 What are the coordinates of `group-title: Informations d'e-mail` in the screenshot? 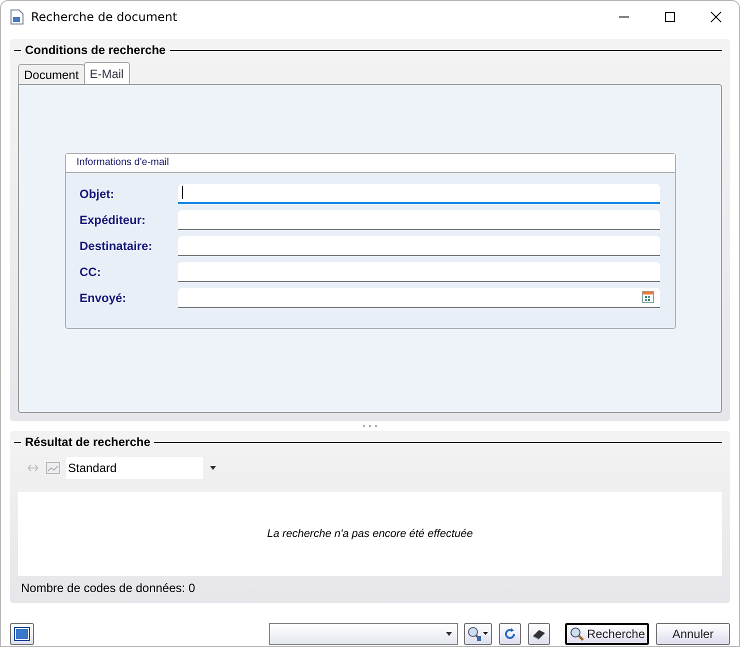 It's located at (122, 162).